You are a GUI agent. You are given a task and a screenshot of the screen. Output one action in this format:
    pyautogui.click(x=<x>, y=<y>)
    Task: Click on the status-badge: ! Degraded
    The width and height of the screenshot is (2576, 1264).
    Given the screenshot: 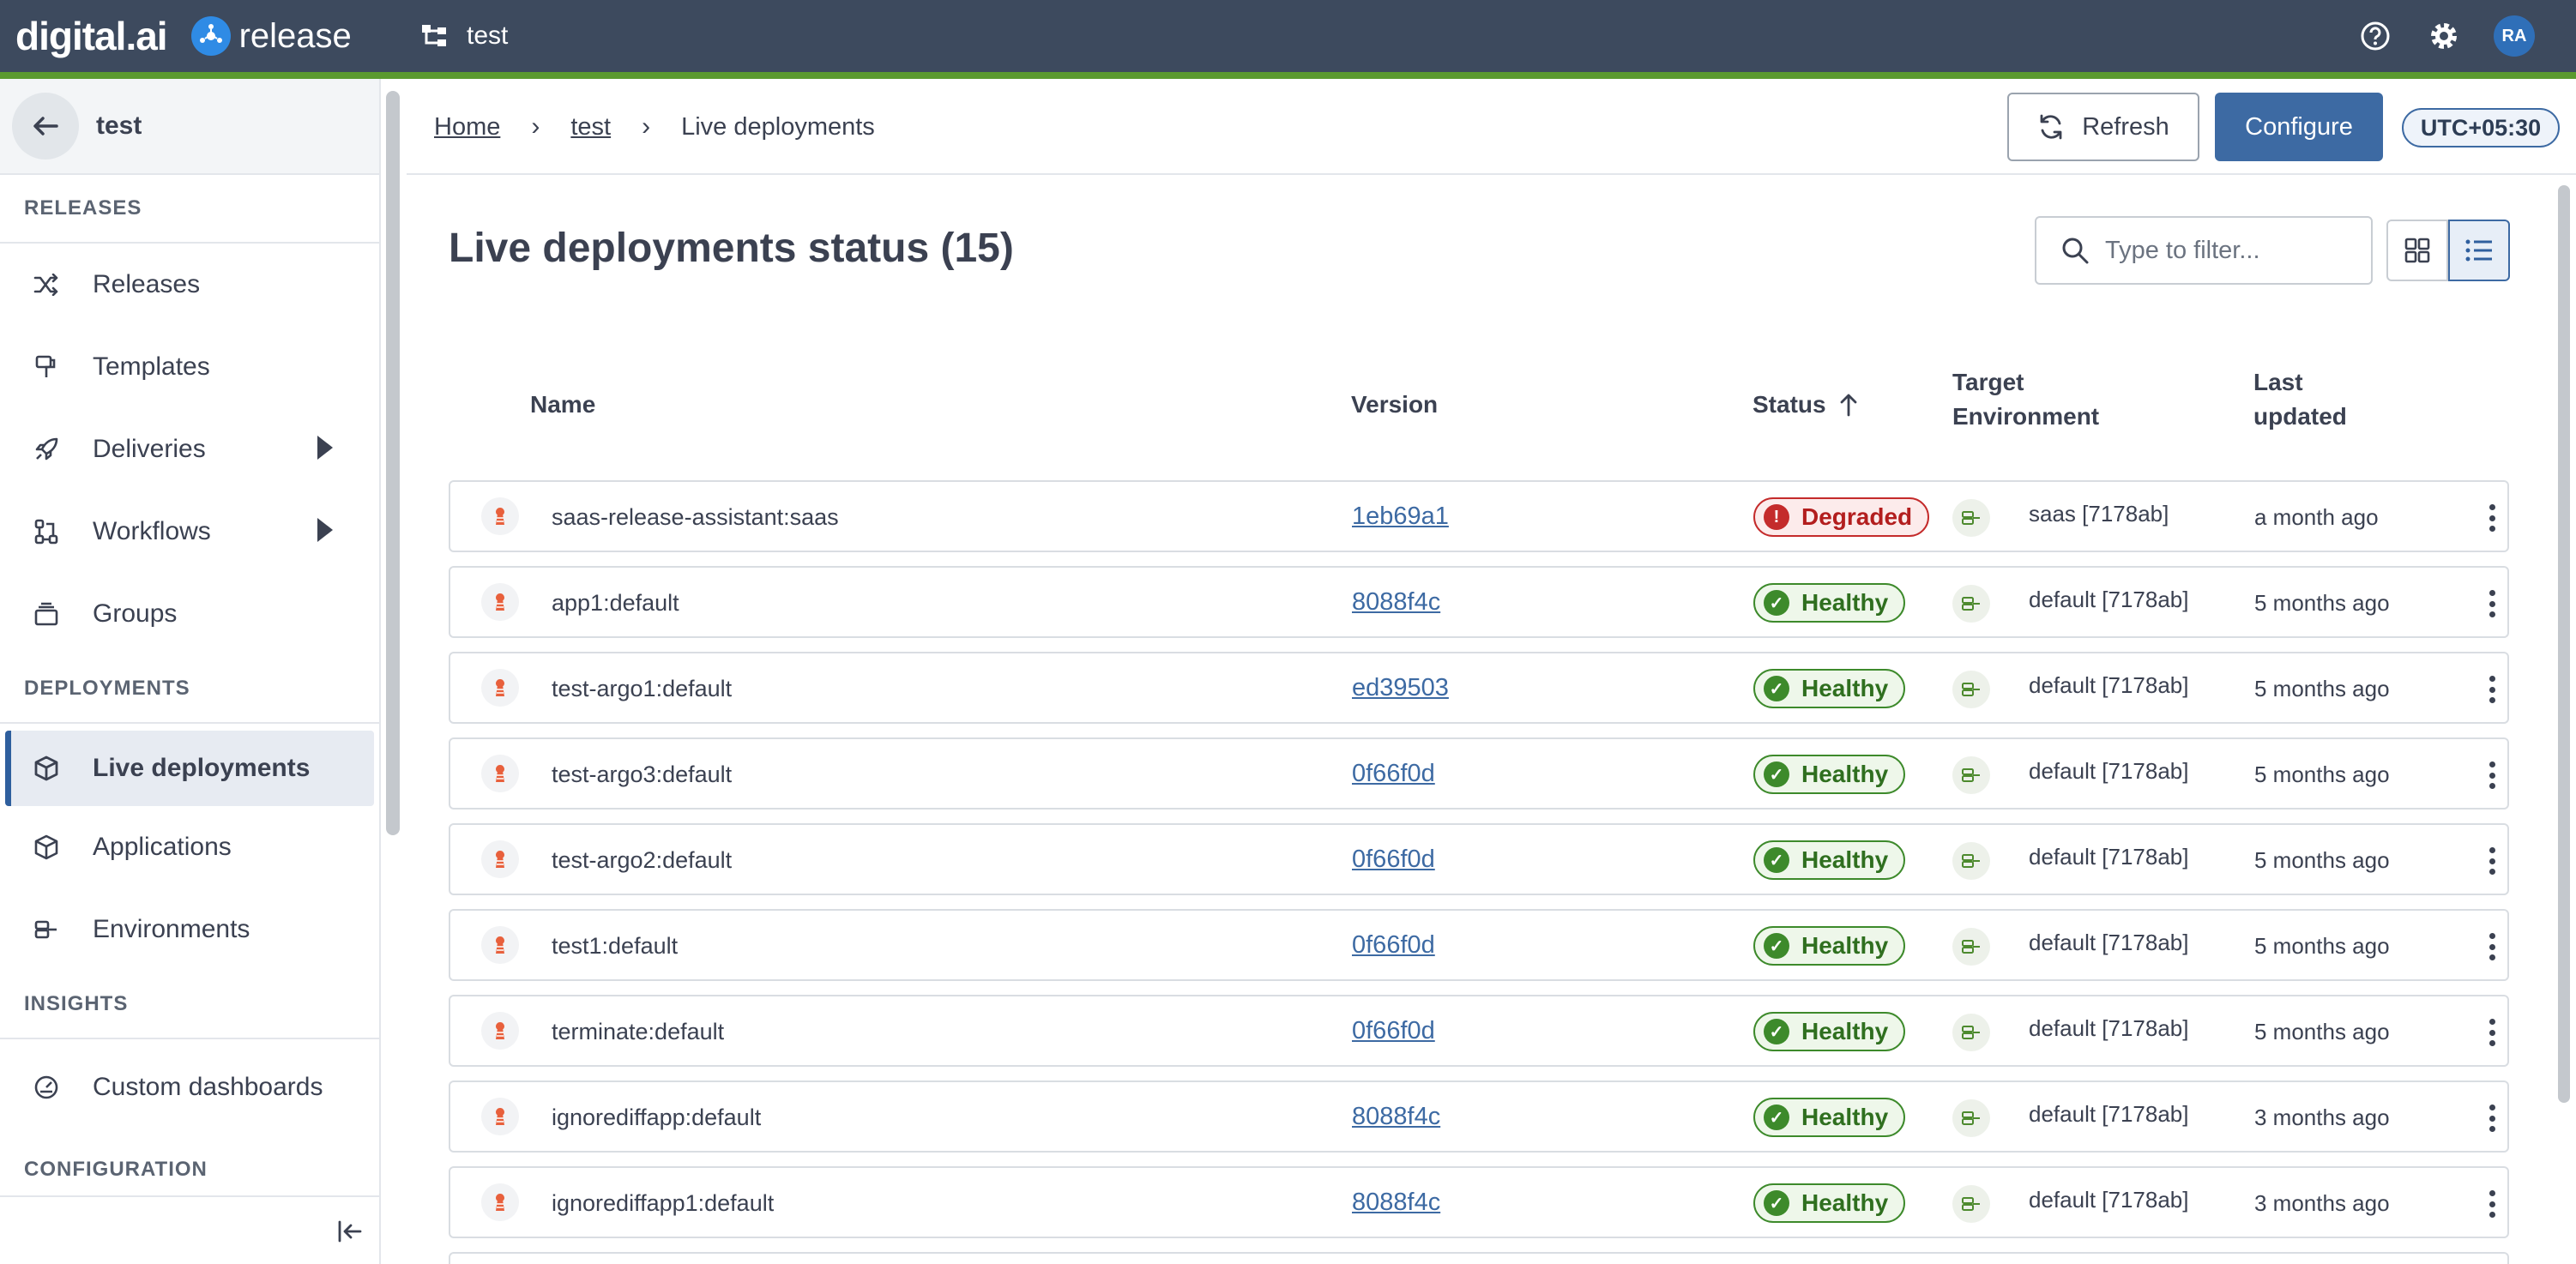 What is the action you would take?
    pyautogui.click(x=1841, y=517)
    